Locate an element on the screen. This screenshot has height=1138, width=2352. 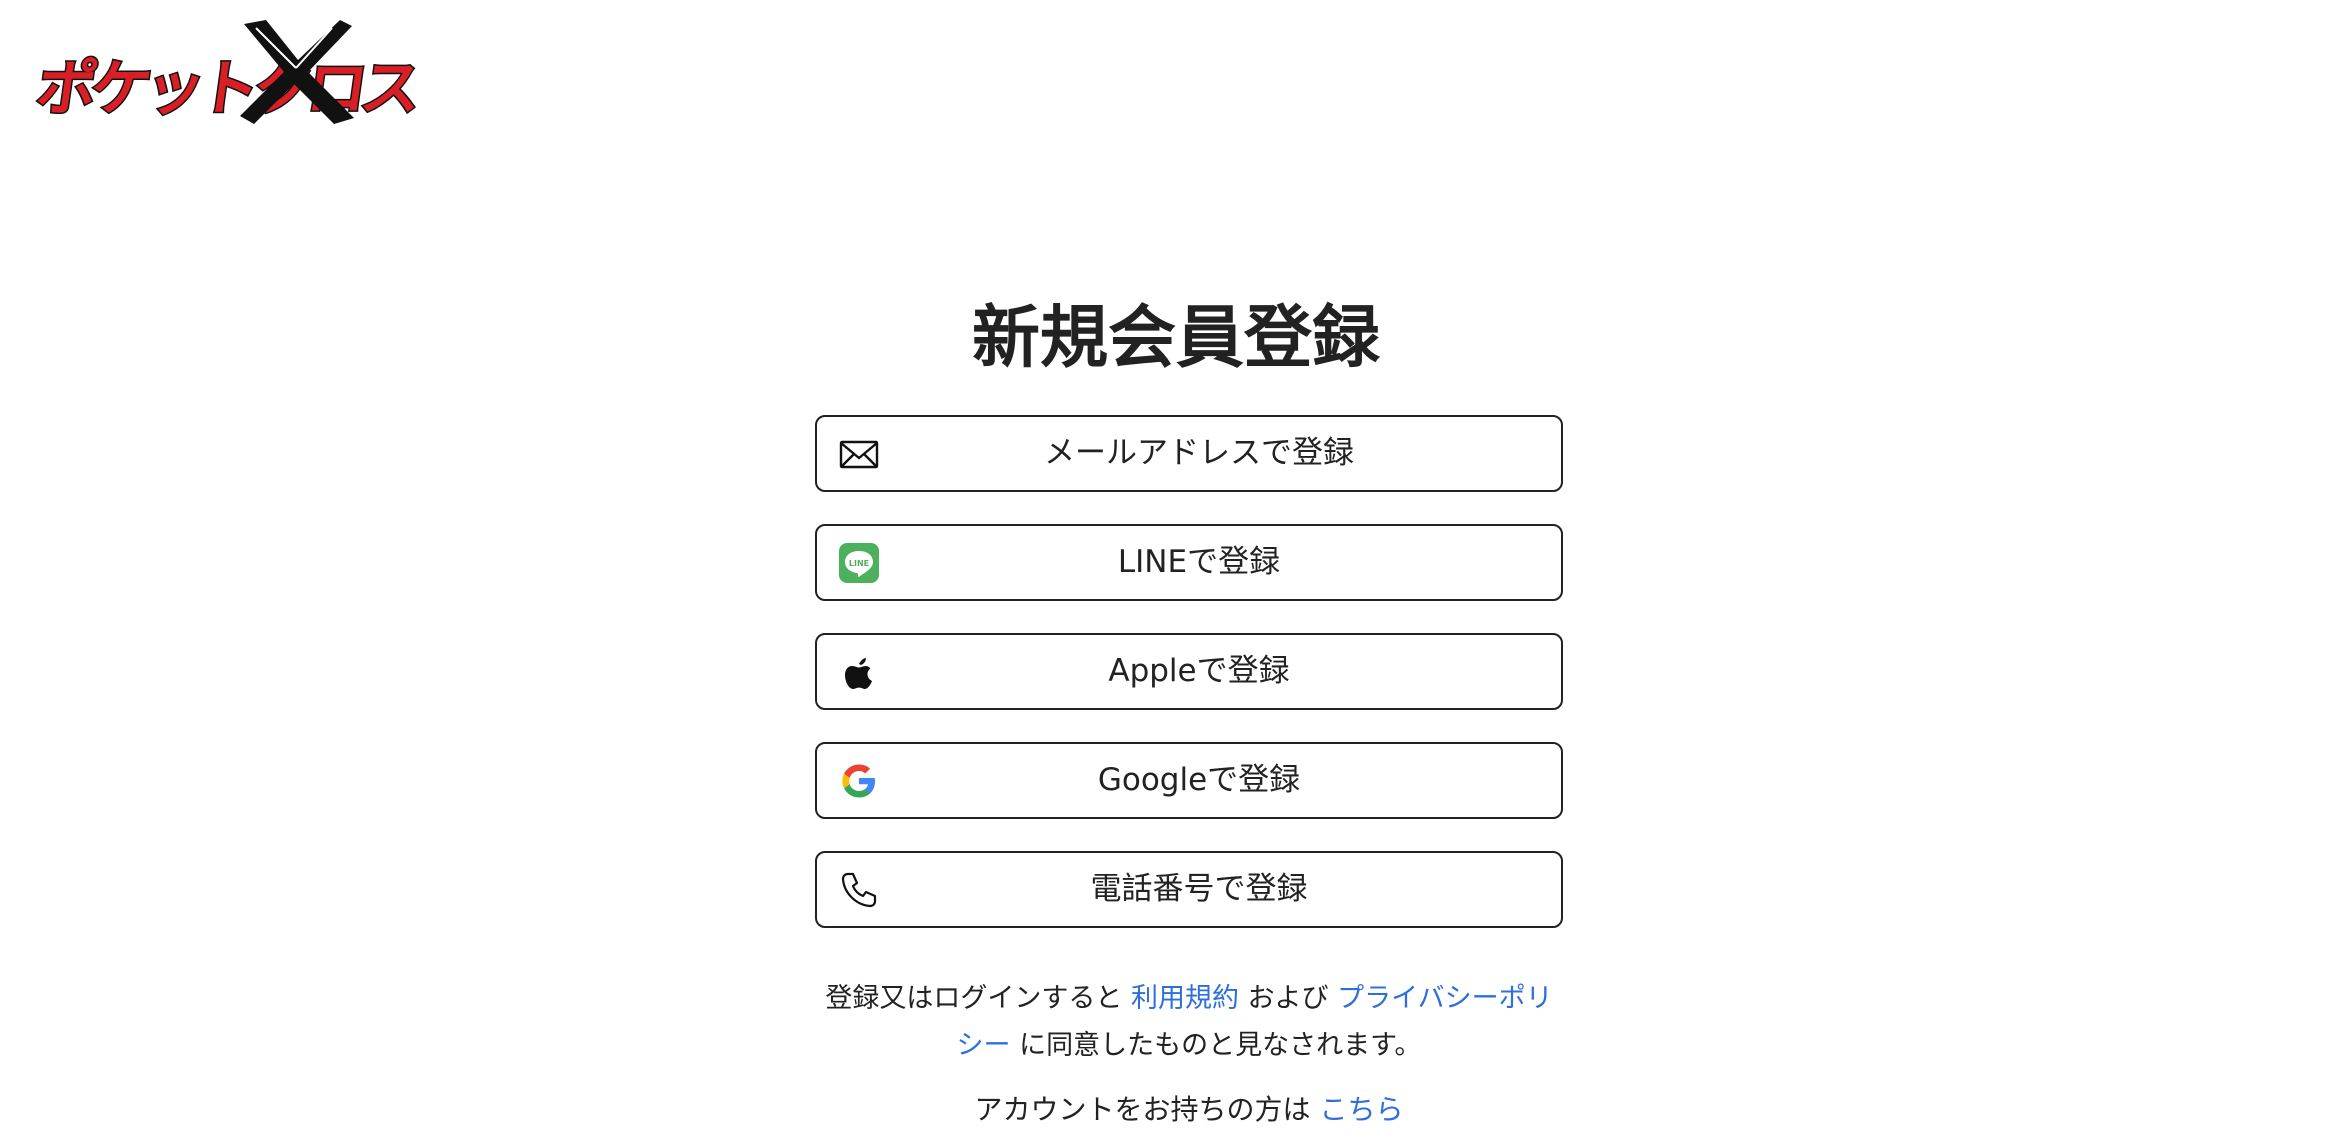
page-title: 新規会員登録 is located at coordinates (1175, 338).